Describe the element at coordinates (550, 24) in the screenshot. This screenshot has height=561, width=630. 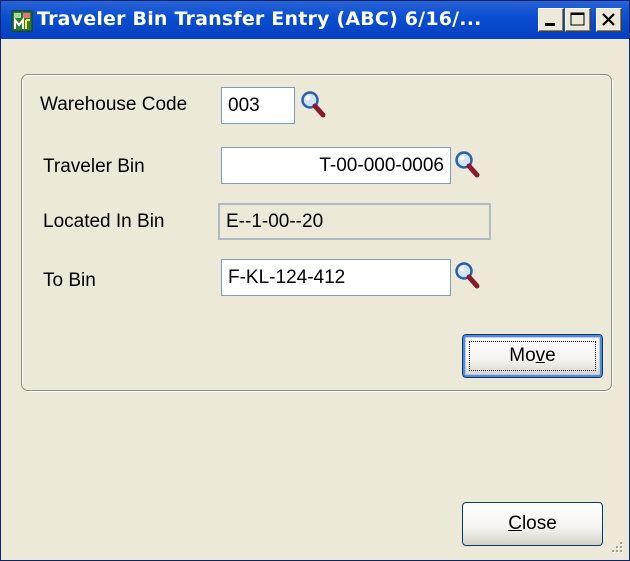
I see `minimize-icon` at that location.